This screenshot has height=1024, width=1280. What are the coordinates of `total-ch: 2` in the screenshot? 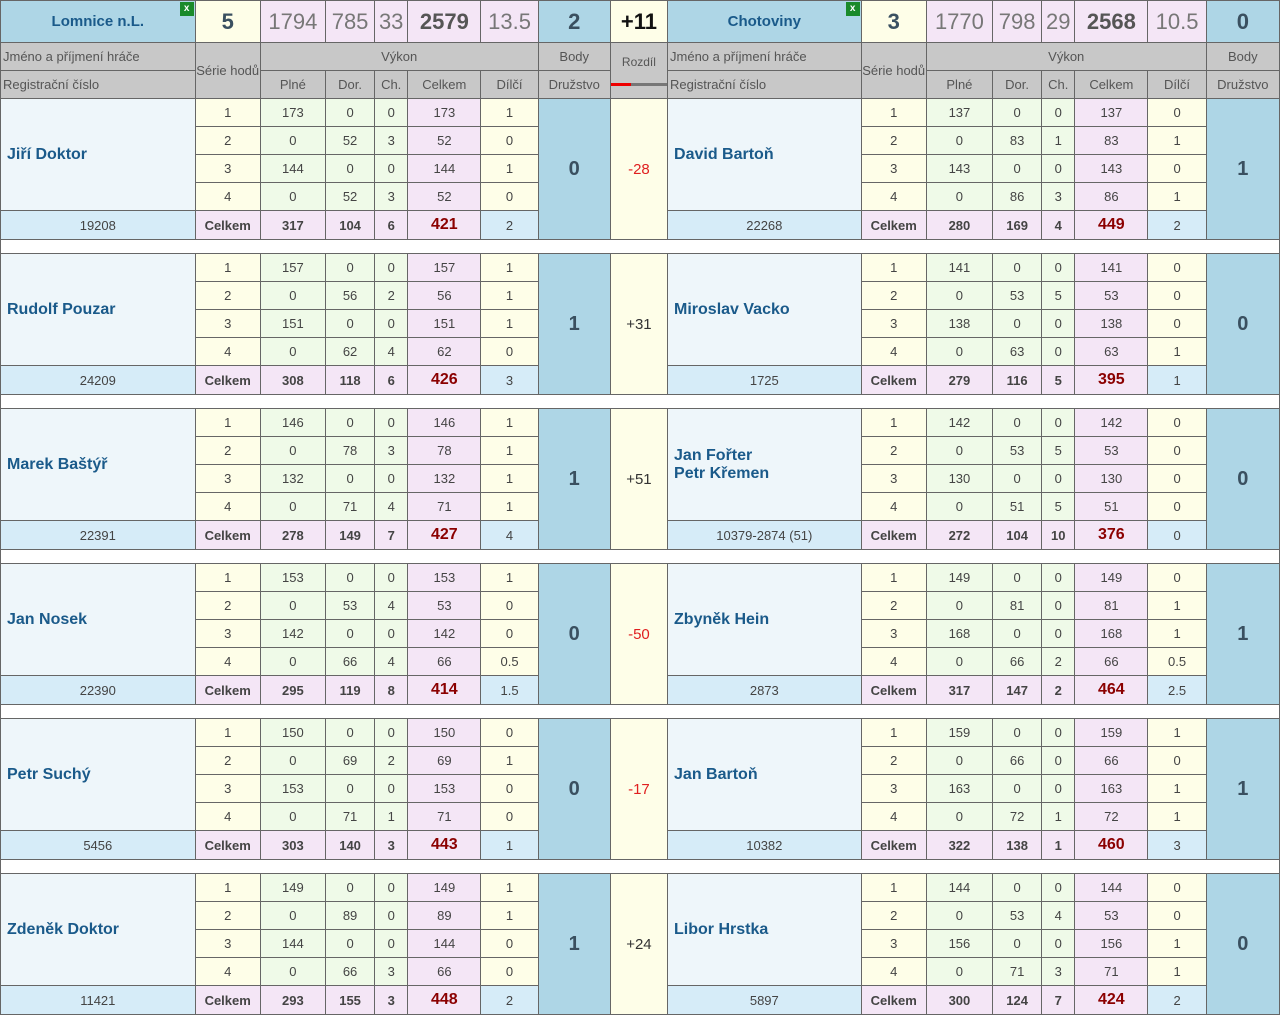 It's located at (1058, 690).